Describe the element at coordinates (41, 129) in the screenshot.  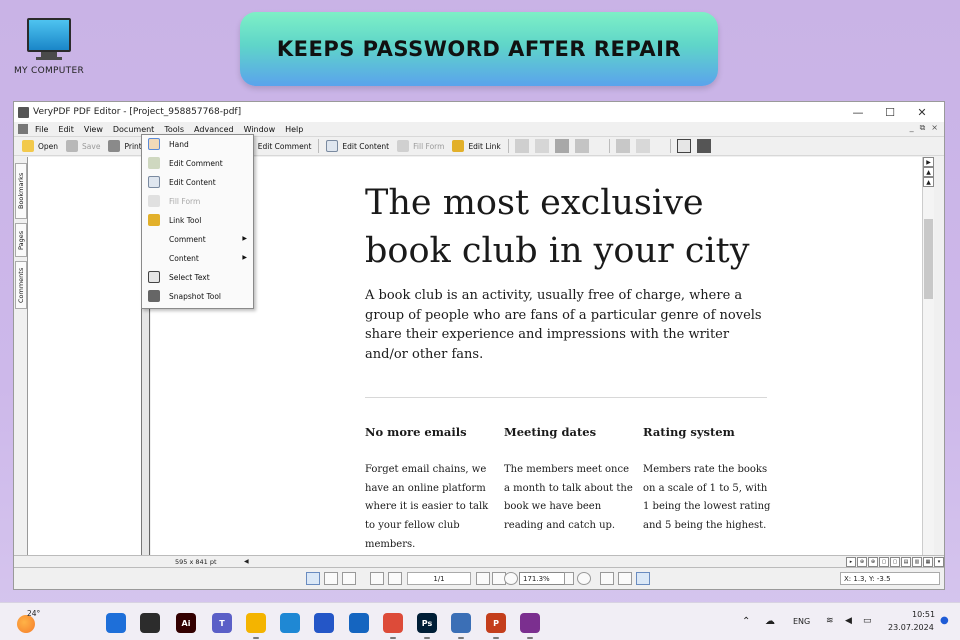
I see `menu-file: File` at that location.